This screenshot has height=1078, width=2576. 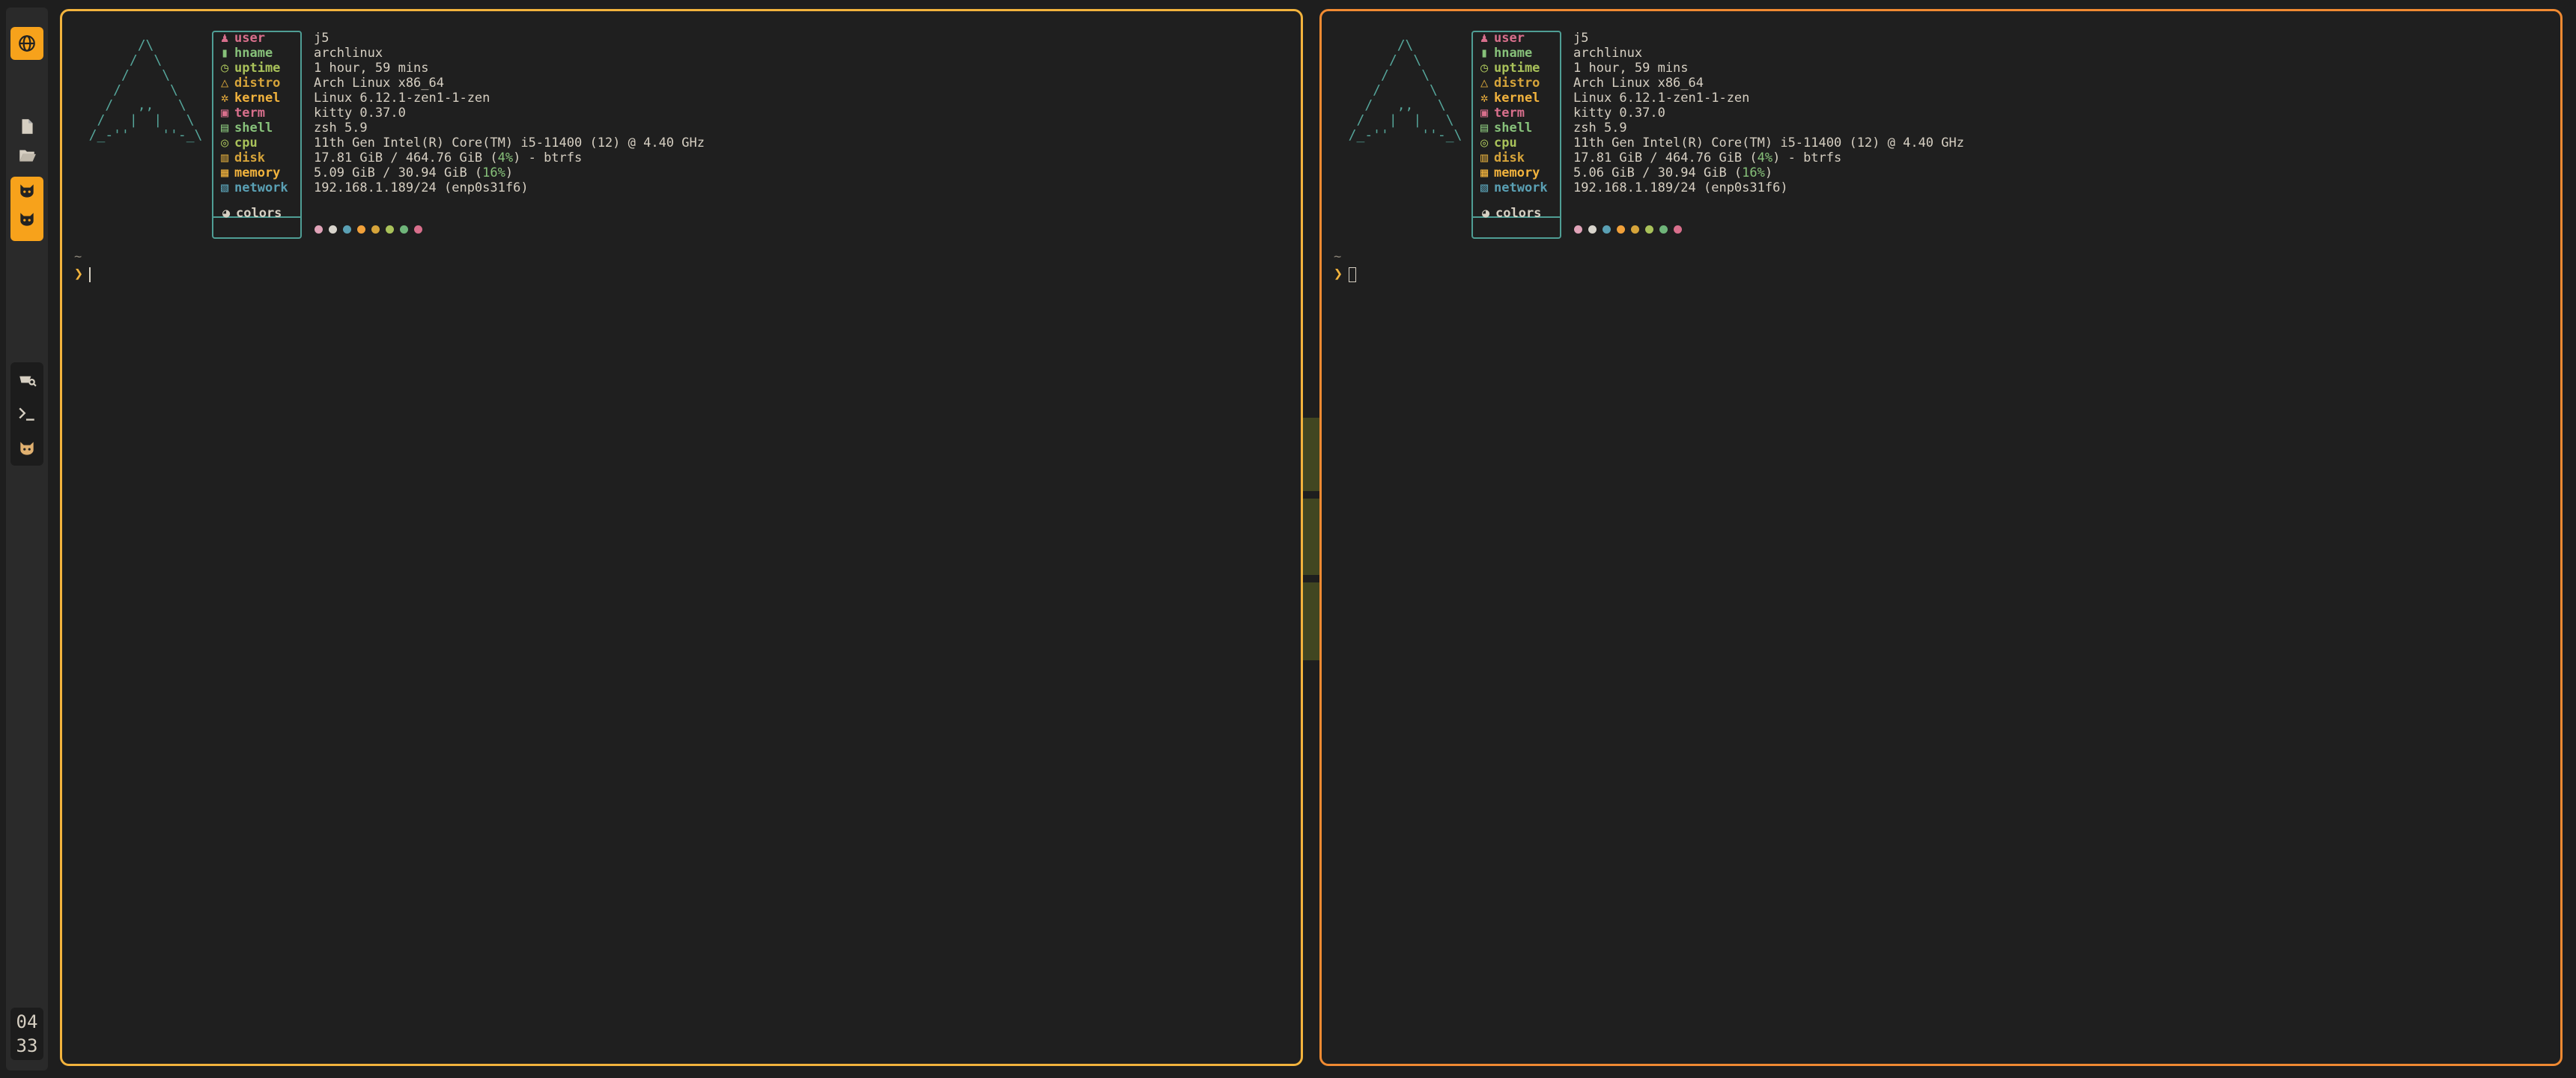 What do you see at coordinates (1484, 98) in the screenshot?
I see `gear-icon: ✲` at bounding box center [1484, 98].